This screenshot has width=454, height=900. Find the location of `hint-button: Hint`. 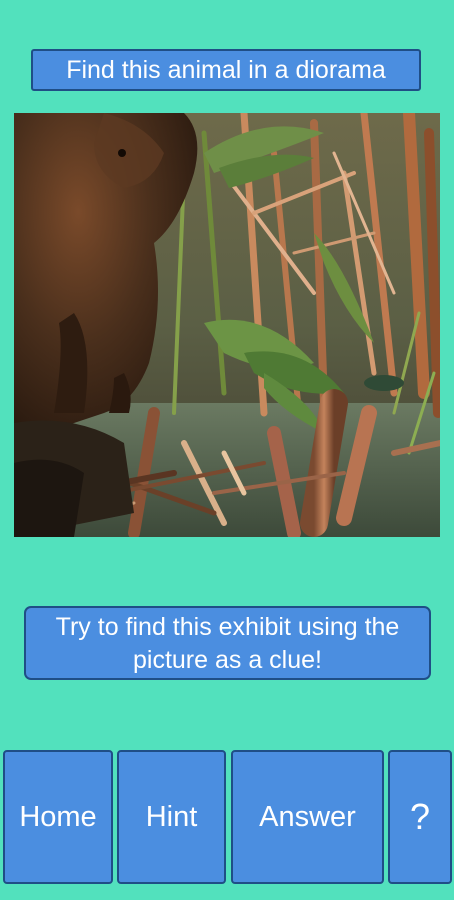

hint-button: Hint is located at coordinates (171, 817).